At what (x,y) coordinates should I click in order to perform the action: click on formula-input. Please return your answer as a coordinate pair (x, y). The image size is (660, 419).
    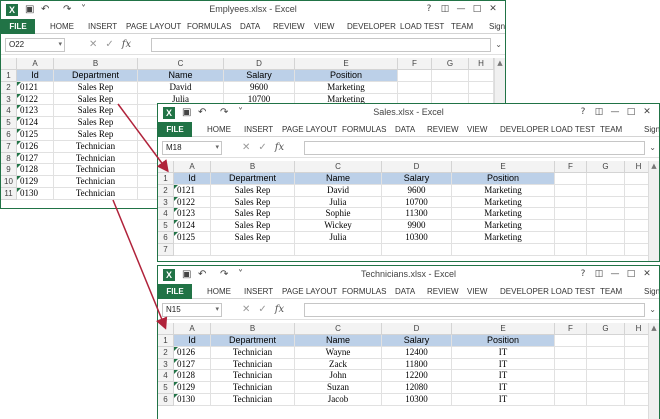
    Looking at the image, I should click on (474, 310).